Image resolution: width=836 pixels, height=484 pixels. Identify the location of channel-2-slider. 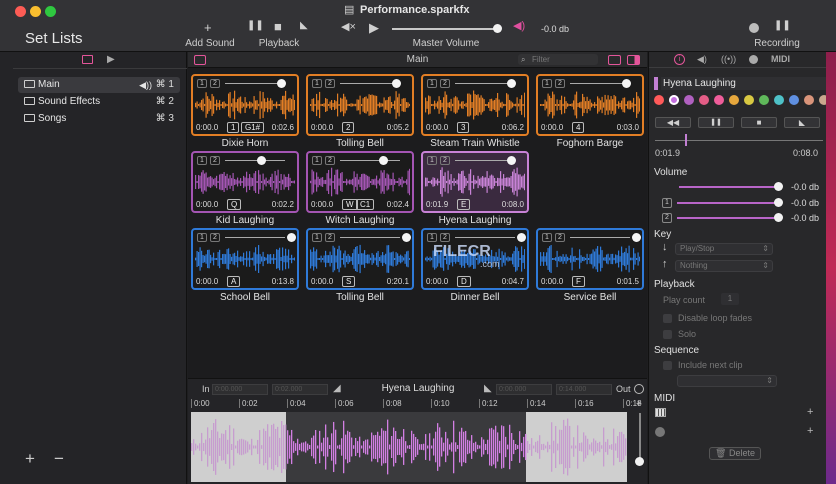
(728, 218).